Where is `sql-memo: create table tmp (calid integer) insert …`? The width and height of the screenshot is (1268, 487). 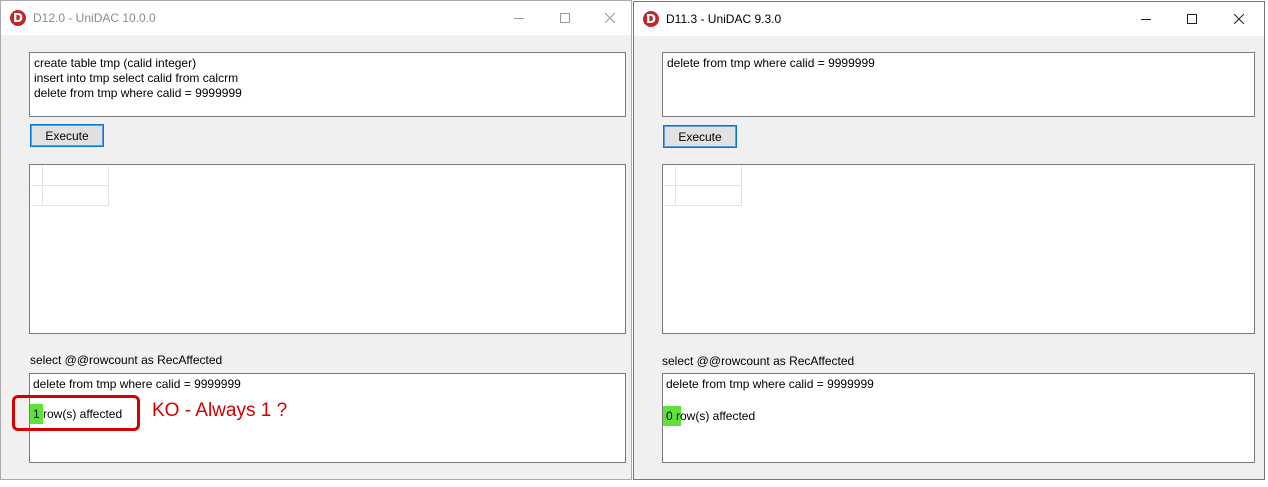 sql-memo: create table tmp (calid integer) insert … is located at coordinates (327, 84).